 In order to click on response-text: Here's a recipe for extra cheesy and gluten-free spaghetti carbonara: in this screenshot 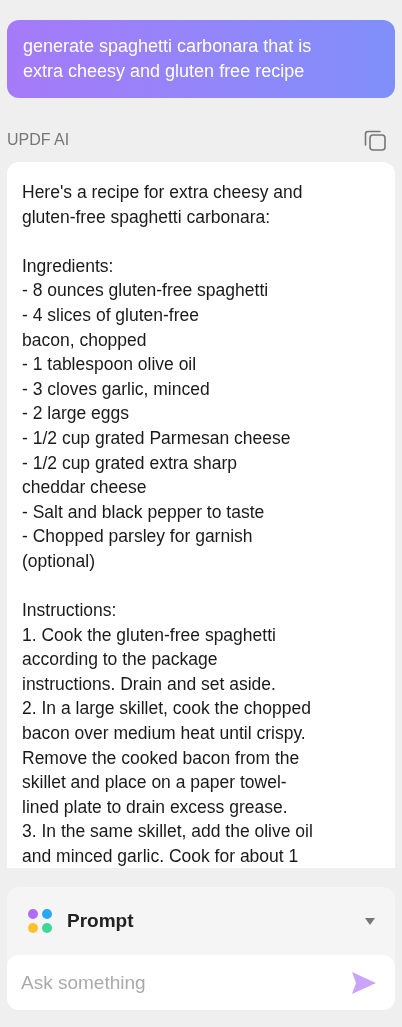, I will do `click(163, 205)`.